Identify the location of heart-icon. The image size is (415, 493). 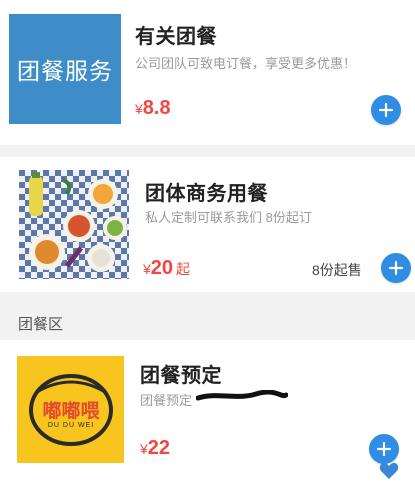
(389, 470).